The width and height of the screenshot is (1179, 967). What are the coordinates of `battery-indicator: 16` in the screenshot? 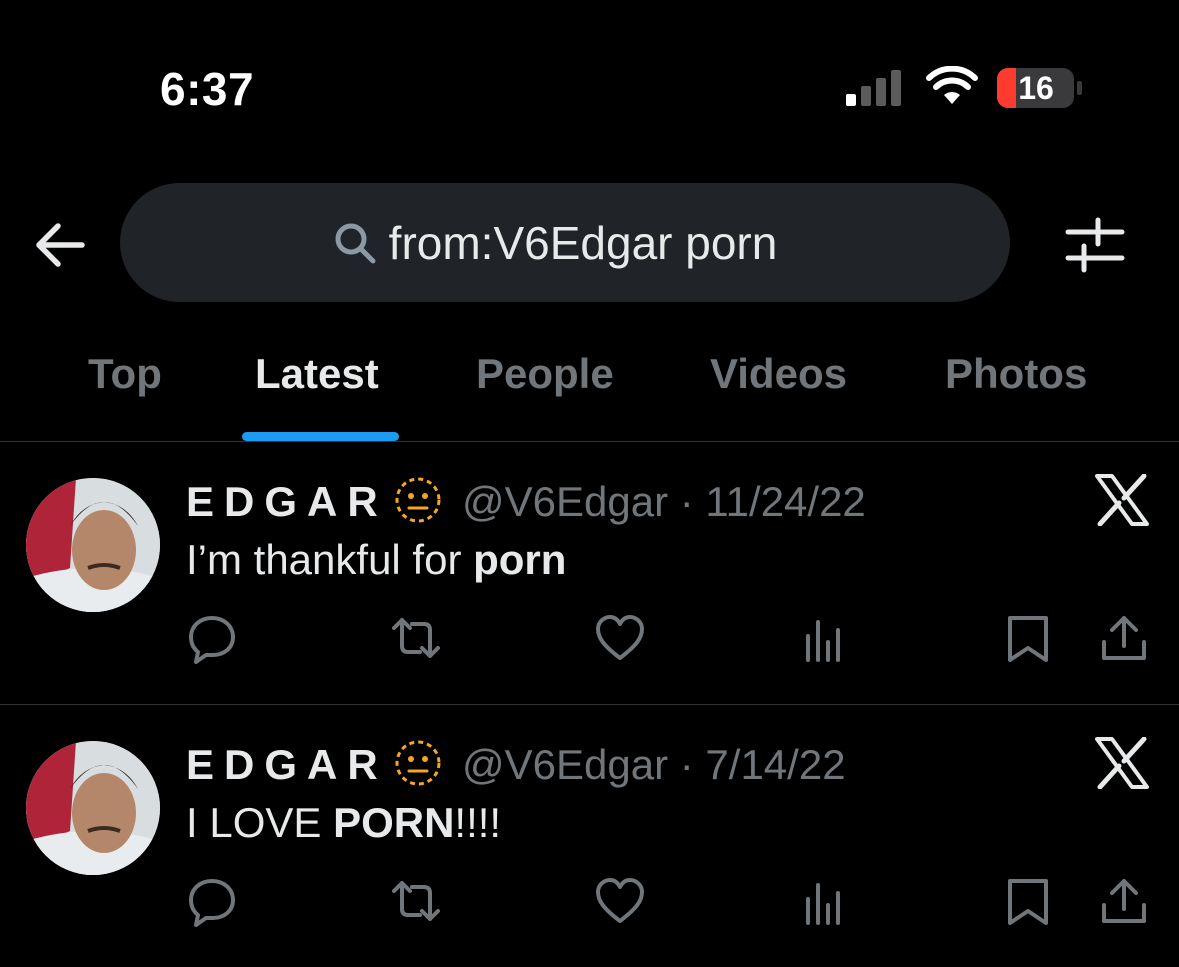 It's located at (1041, 88).